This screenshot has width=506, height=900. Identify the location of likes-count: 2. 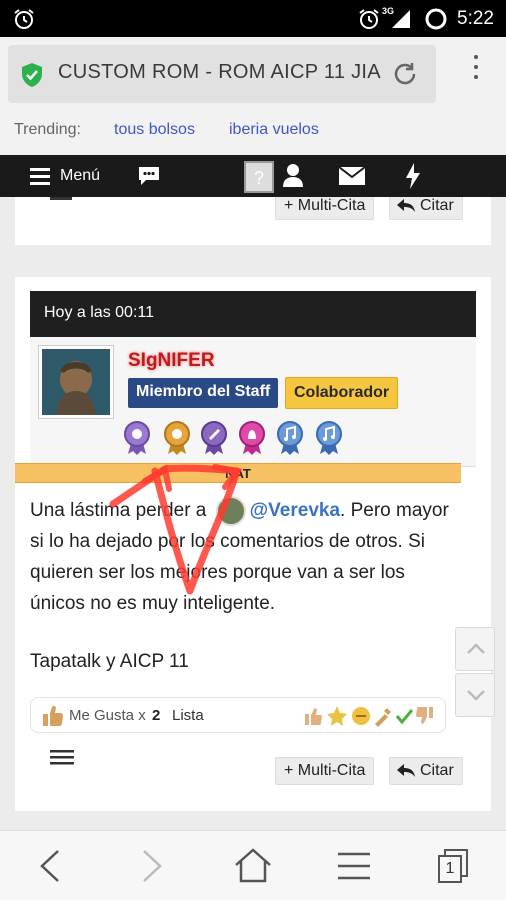
(156, 715).